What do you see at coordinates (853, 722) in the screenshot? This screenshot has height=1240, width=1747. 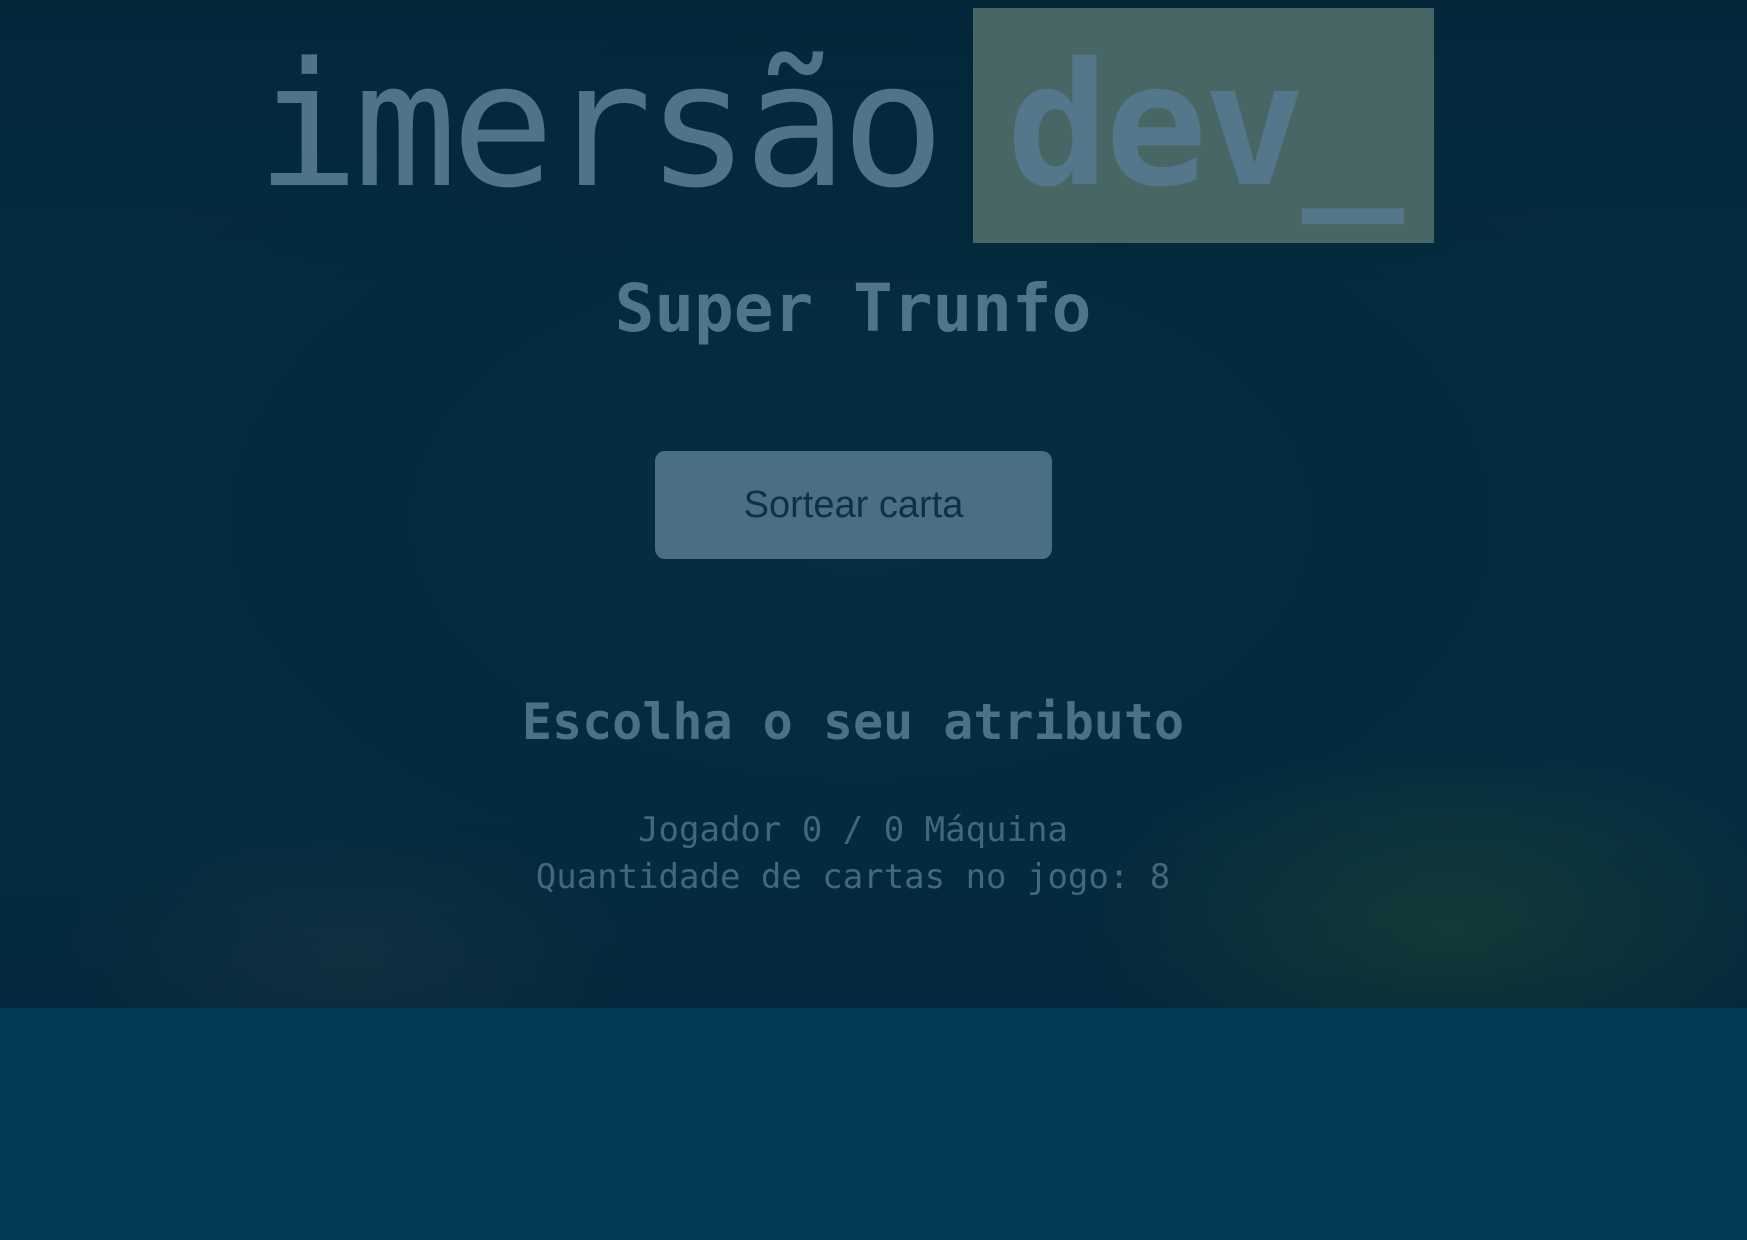 I see `choose-attribute-heading: Escolha o seu atributo` at bounding box center [853, 722].